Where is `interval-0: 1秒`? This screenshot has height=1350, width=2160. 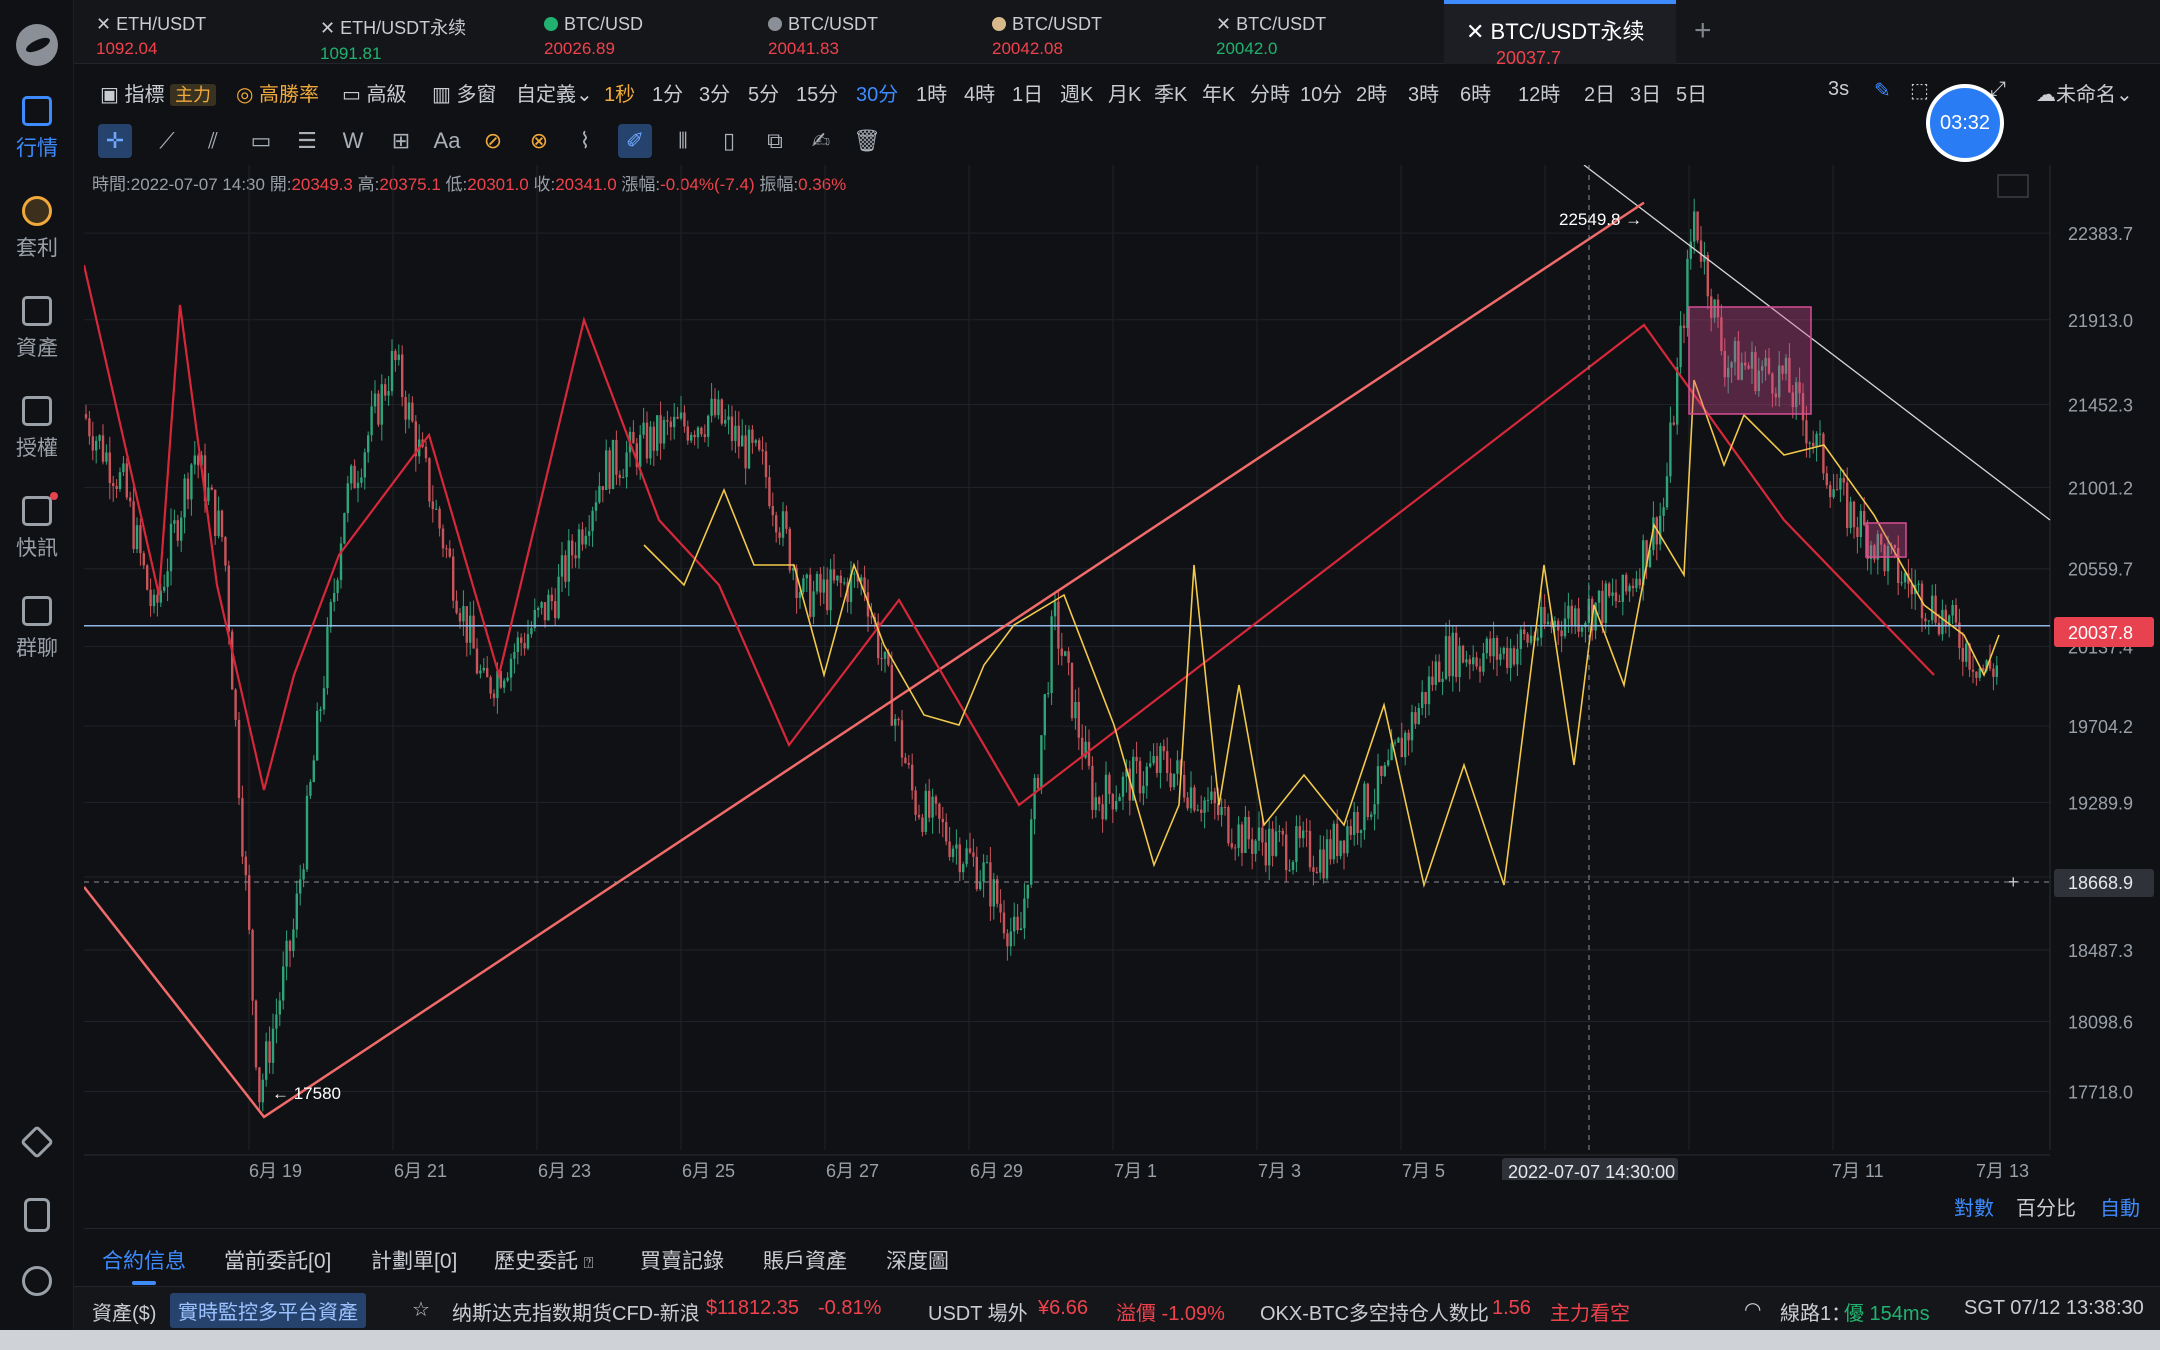
interval-0: 1秒 is located at coordinates (619, 92).